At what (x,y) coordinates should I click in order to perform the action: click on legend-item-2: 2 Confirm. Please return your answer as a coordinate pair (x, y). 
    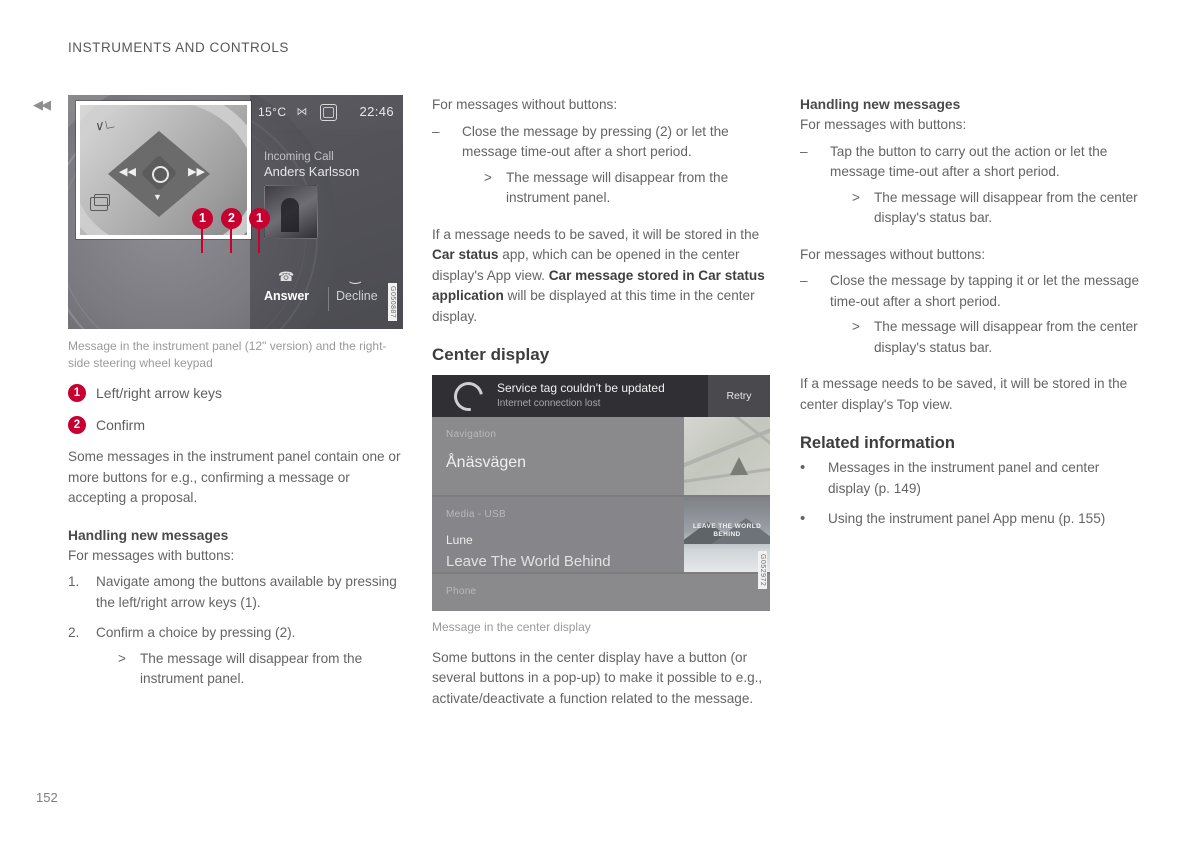
    Looking at the image, I should click on (235, 425).